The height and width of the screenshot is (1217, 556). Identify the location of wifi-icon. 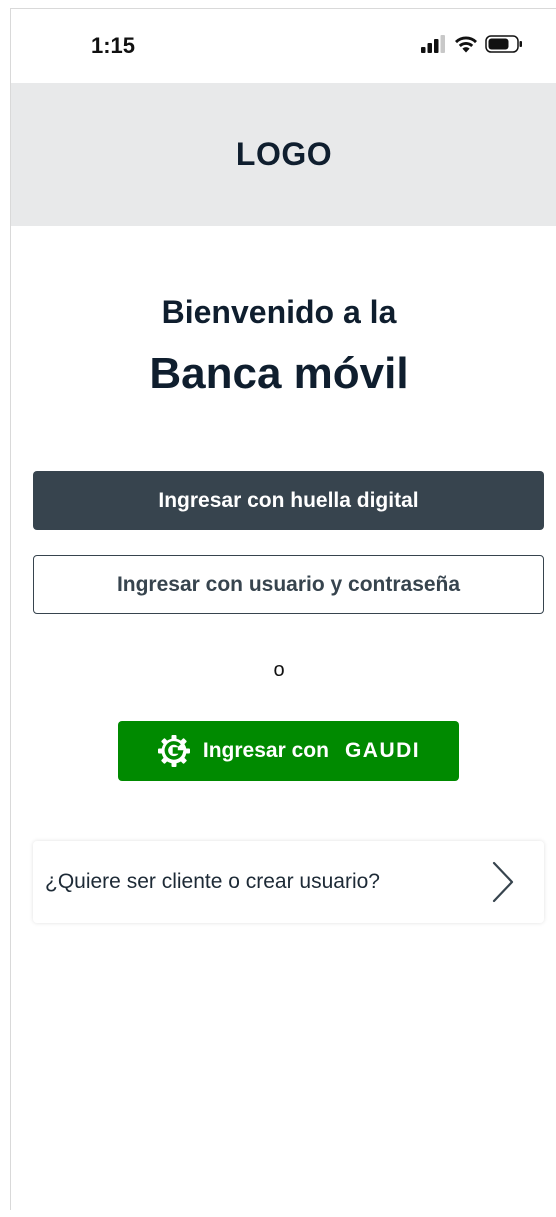
(466, 44).